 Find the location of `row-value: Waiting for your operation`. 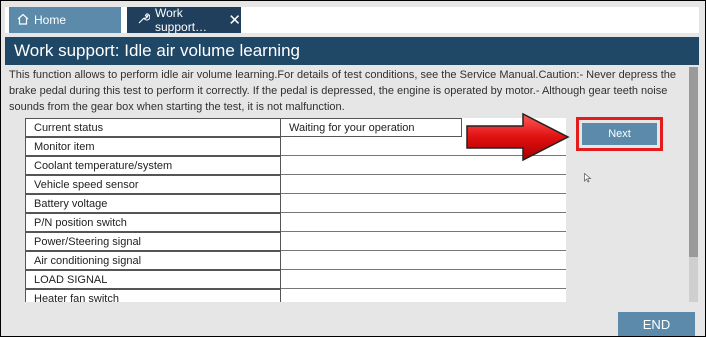

row-value: Waiting for your operation is located at coordinates (371, 127).